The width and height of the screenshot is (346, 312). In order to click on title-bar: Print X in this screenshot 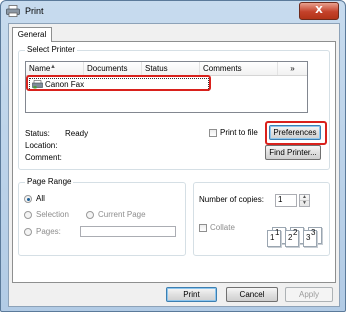, I will do `click(173, 12)`.